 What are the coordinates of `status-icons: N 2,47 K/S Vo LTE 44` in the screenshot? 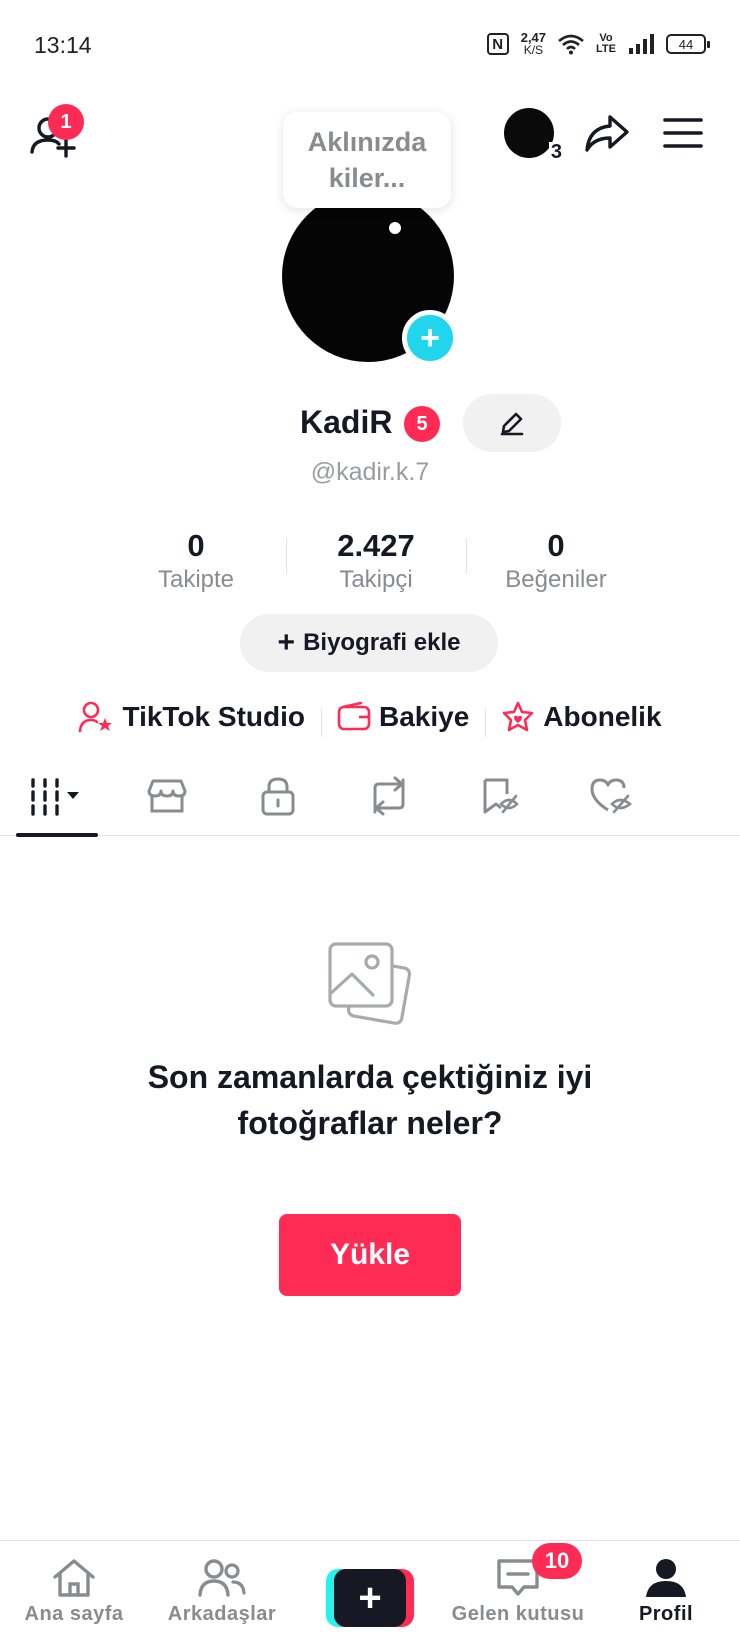 It's located at (598, 44).